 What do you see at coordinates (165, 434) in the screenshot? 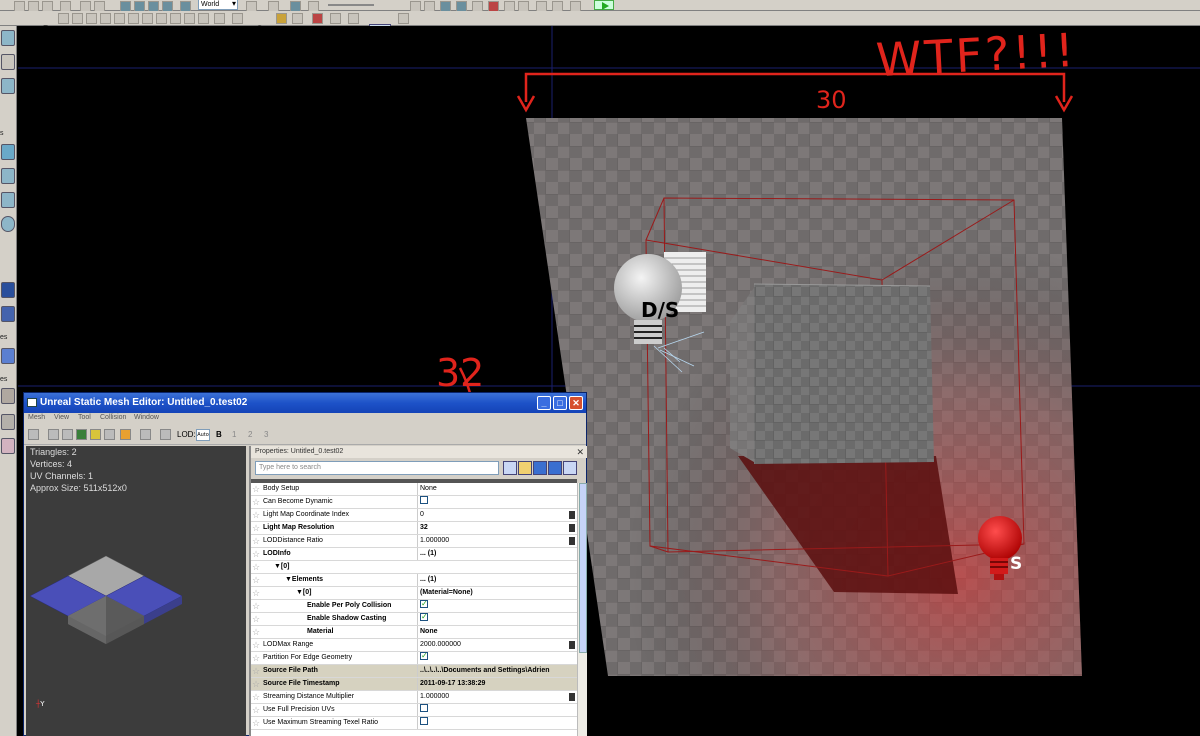
I see `generate-thumbnail-icon` at bounding box center [165, 434].